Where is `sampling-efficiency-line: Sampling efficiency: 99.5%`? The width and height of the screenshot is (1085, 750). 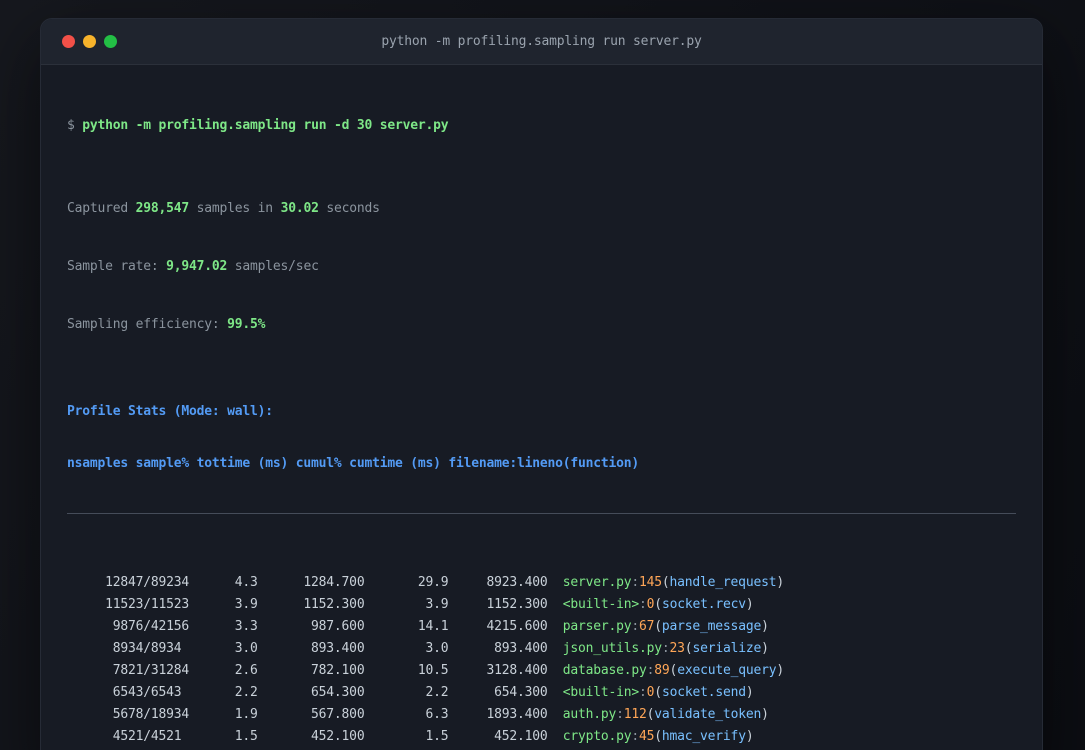 sampling-efficiency-line: Sampling efficiency: 99.5% is located at coordinates (541, 325).